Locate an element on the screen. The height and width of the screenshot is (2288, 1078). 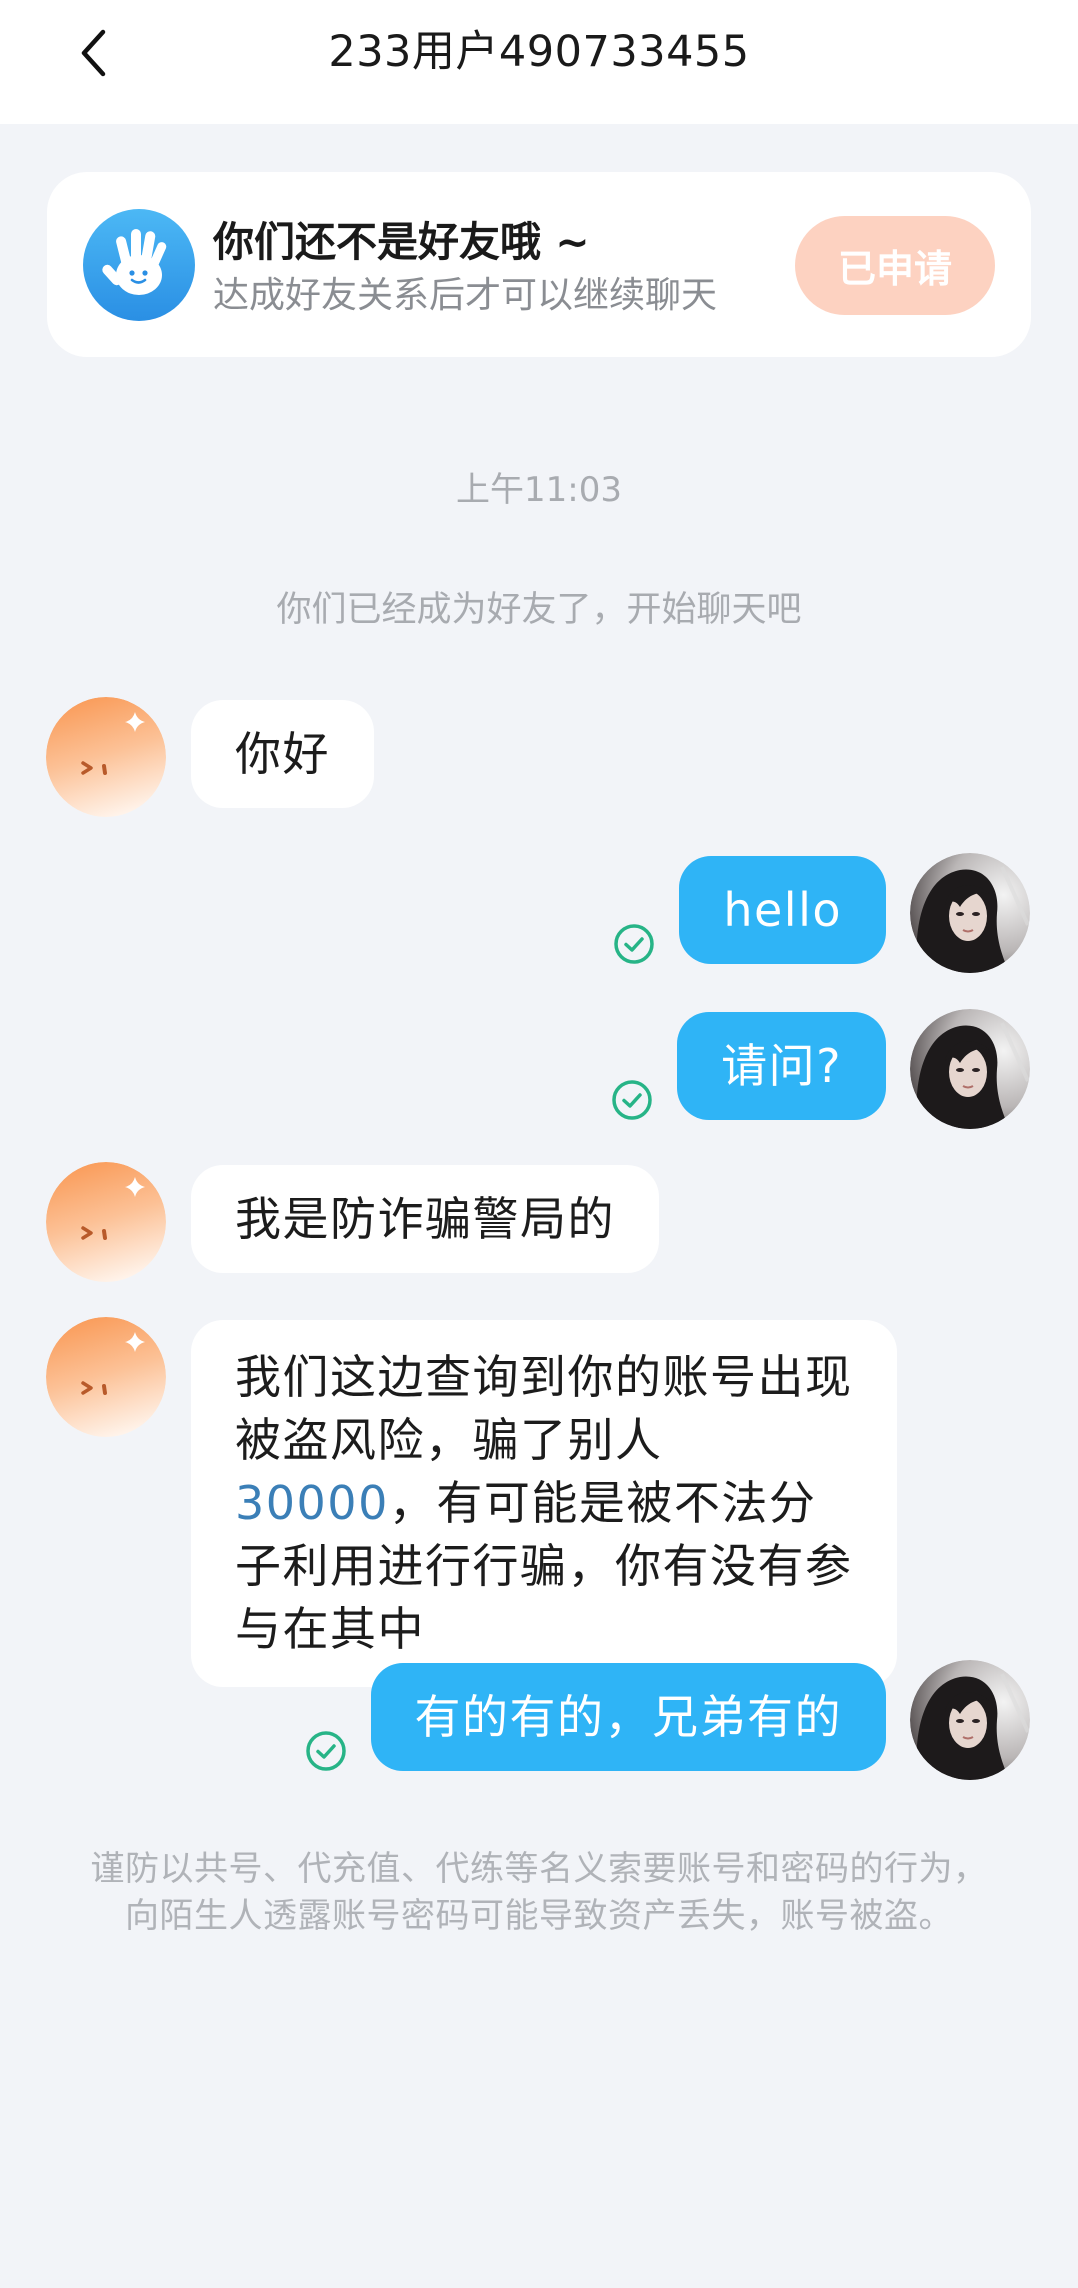
message-row-sent: 请问? is located at coordinates (820, 1069).